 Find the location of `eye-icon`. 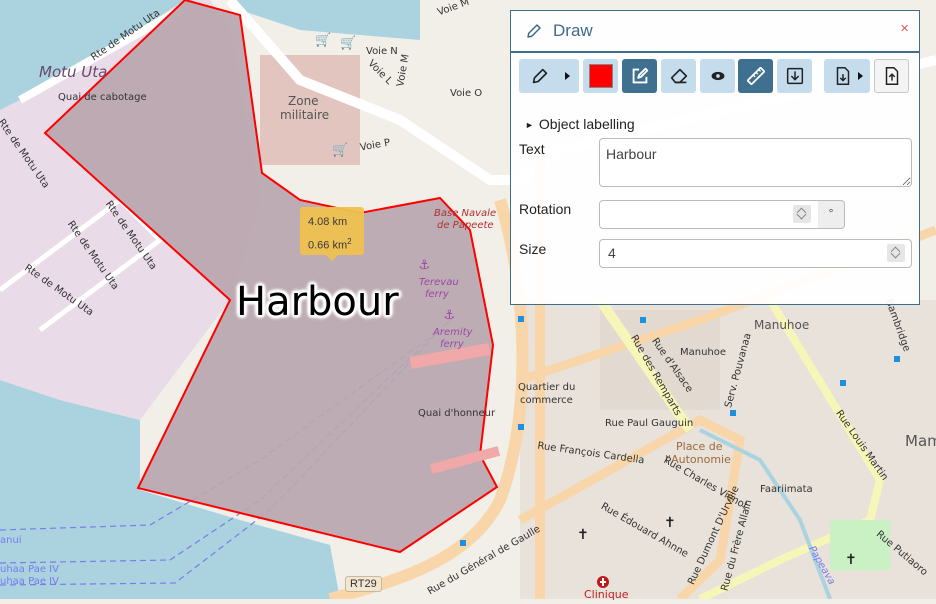

eye-icon is located at coordinates (717, 76).